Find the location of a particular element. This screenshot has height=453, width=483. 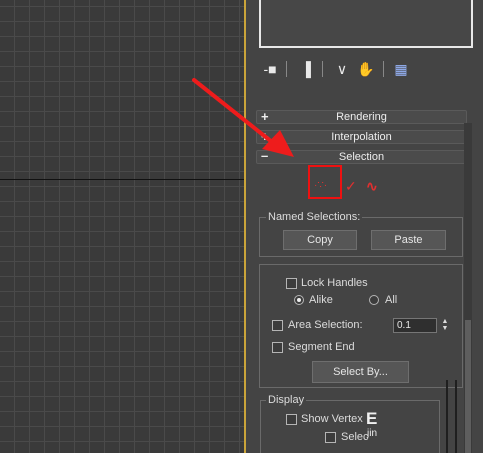

area-selection-label: Area Selection: is located at coordinates (325, 325).